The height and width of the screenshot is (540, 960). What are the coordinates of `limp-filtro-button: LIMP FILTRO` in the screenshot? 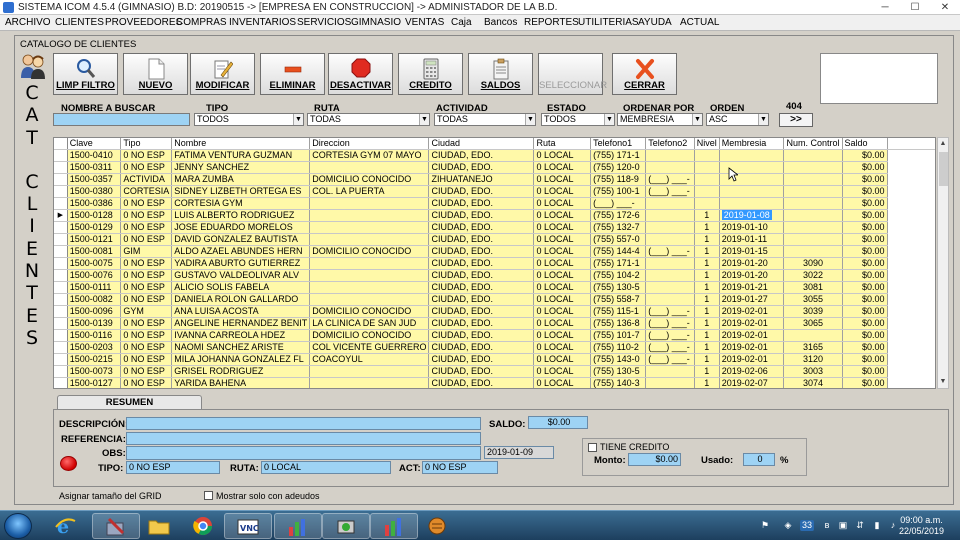 It's located at (85, 74).